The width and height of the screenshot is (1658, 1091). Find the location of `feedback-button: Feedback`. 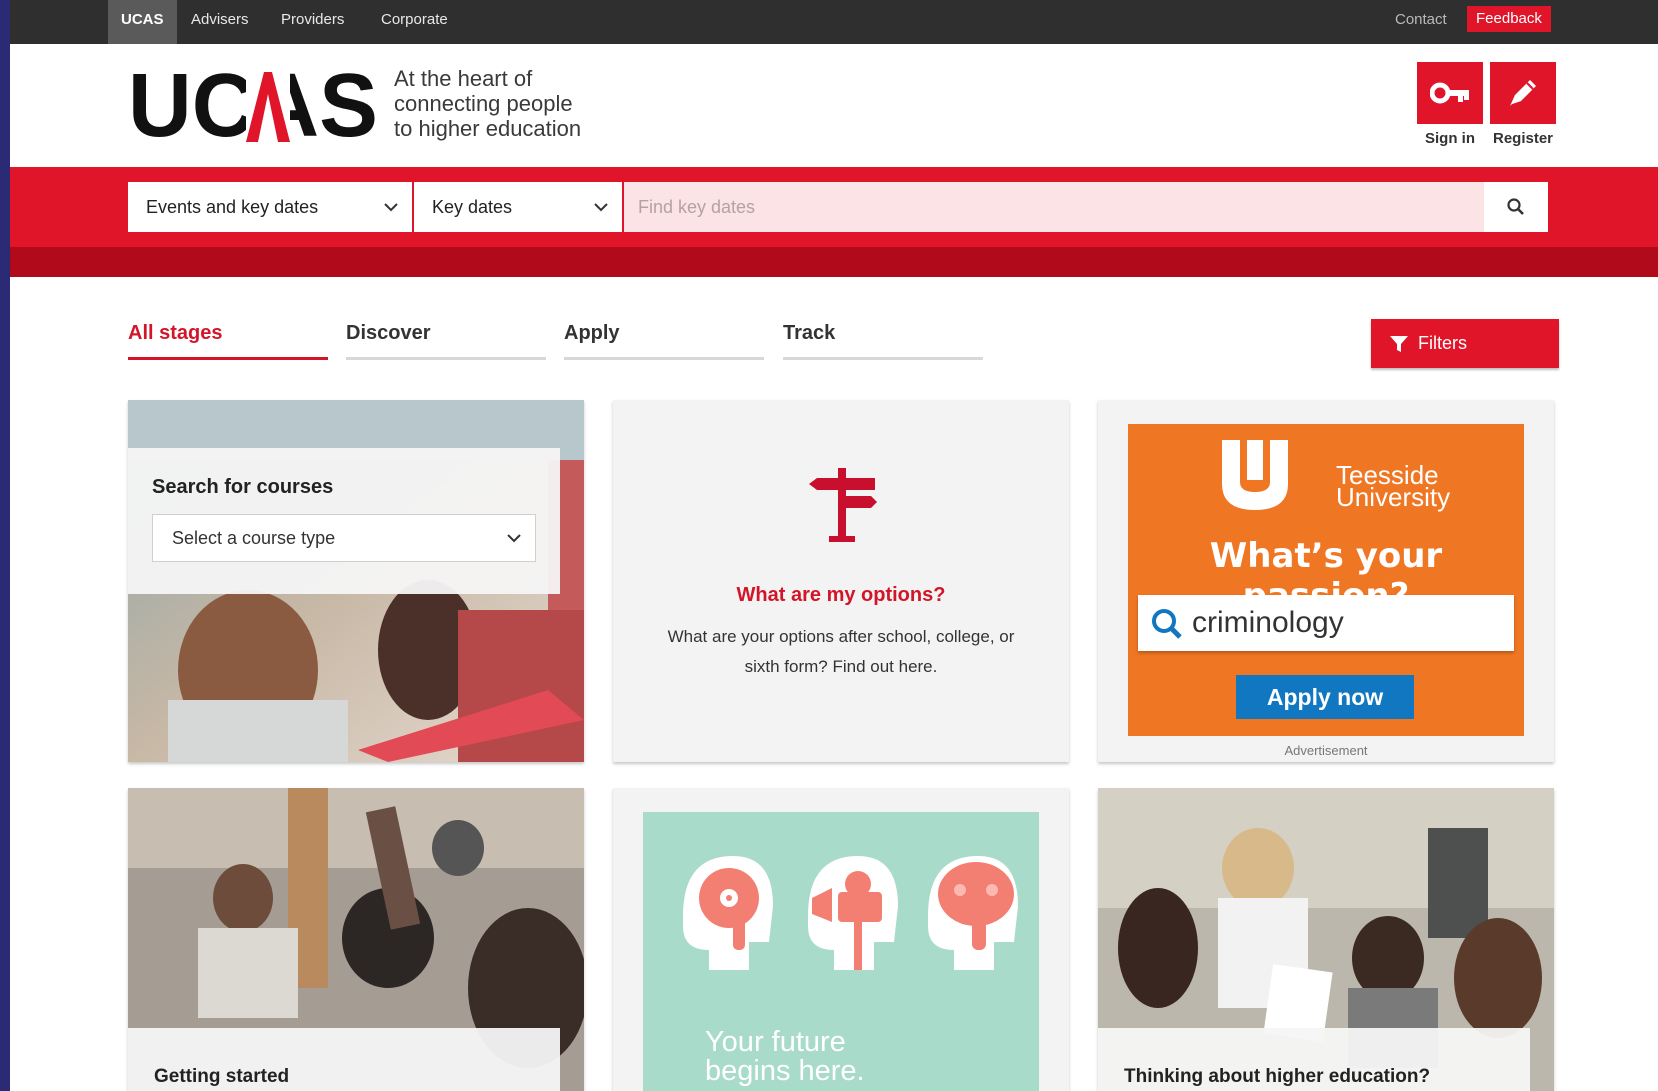

feedback-button: Feedback is located at coordinates (1509, 19).